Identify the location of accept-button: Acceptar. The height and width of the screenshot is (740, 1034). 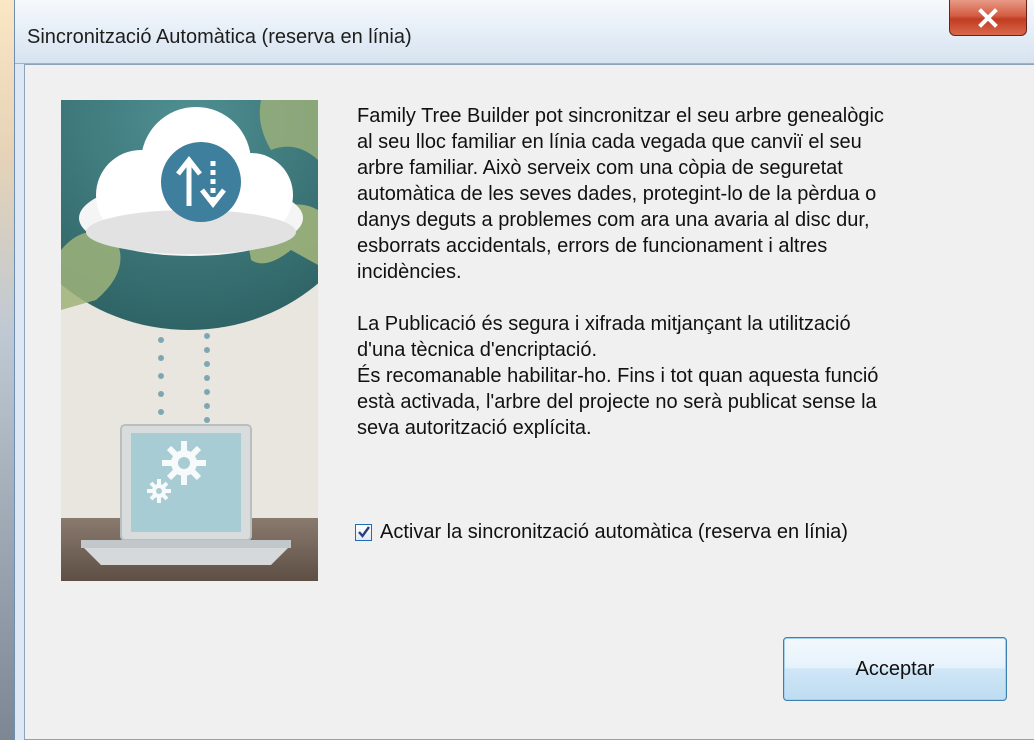
(895, 669).